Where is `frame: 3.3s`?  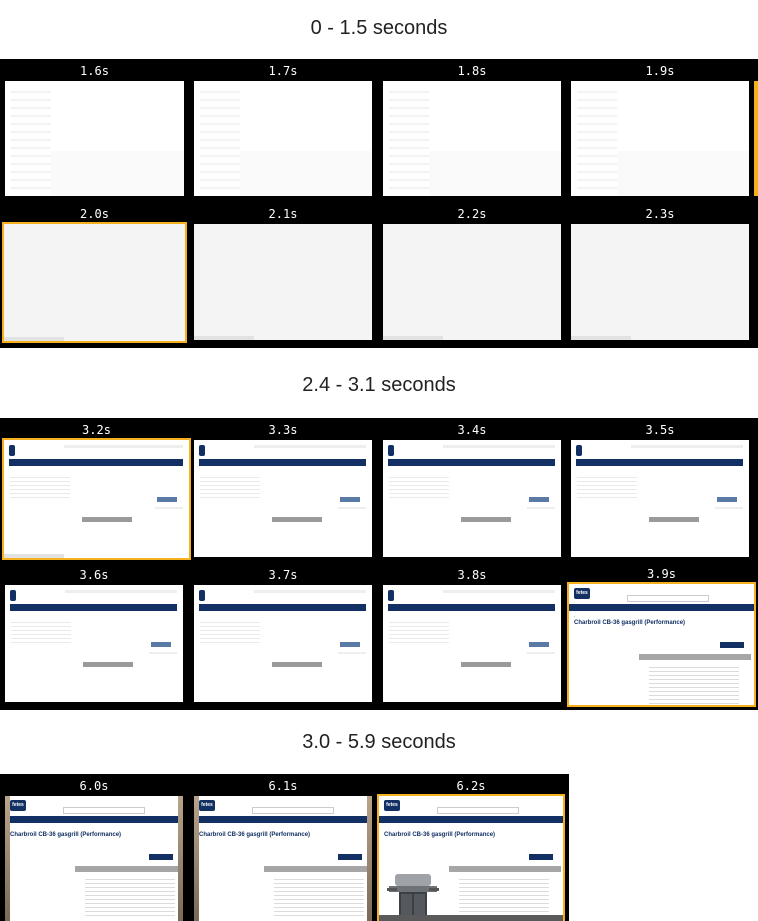 frame: 3.3s is located at coordinates (283, 490).